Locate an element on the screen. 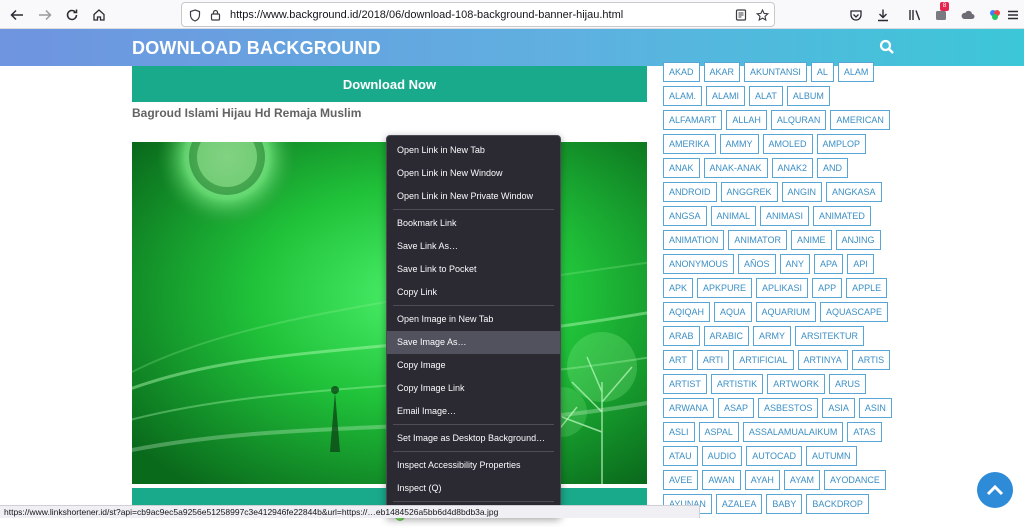  tag-link: APP is located at coordinates (827, 288).